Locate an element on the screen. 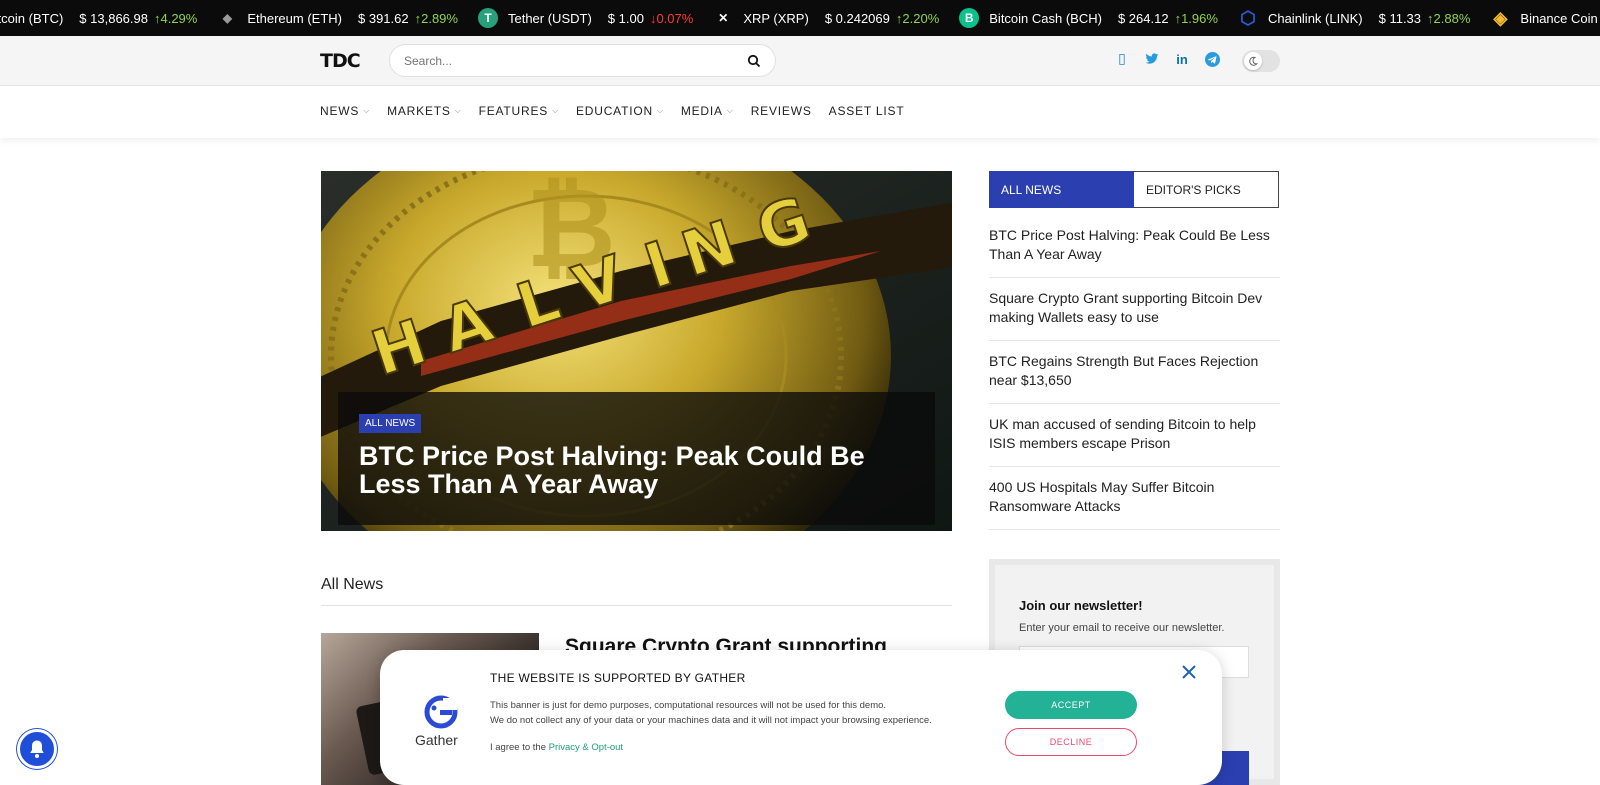  ticker-price: $ 0.242069 is located at coordinates (857, 18).